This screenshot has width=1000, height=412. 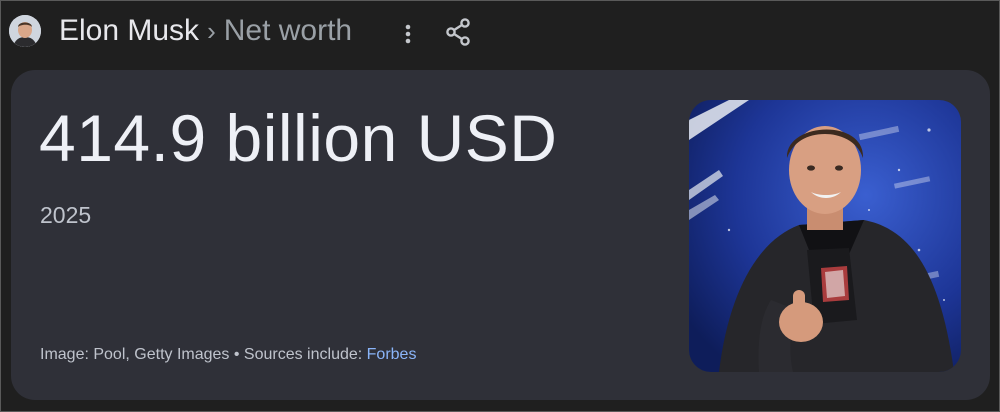 I want to click on breadcrumb: Elon Musk › Net worth, so click(x=205, y=31).